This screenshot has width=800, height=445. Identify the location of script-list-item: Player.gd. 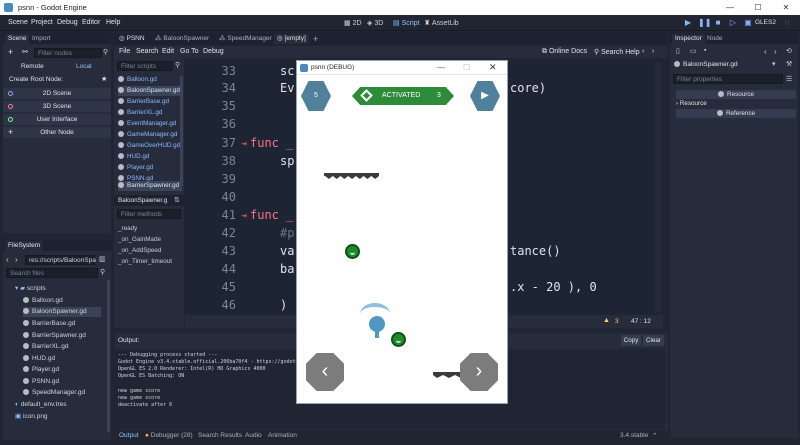
(150, 168).